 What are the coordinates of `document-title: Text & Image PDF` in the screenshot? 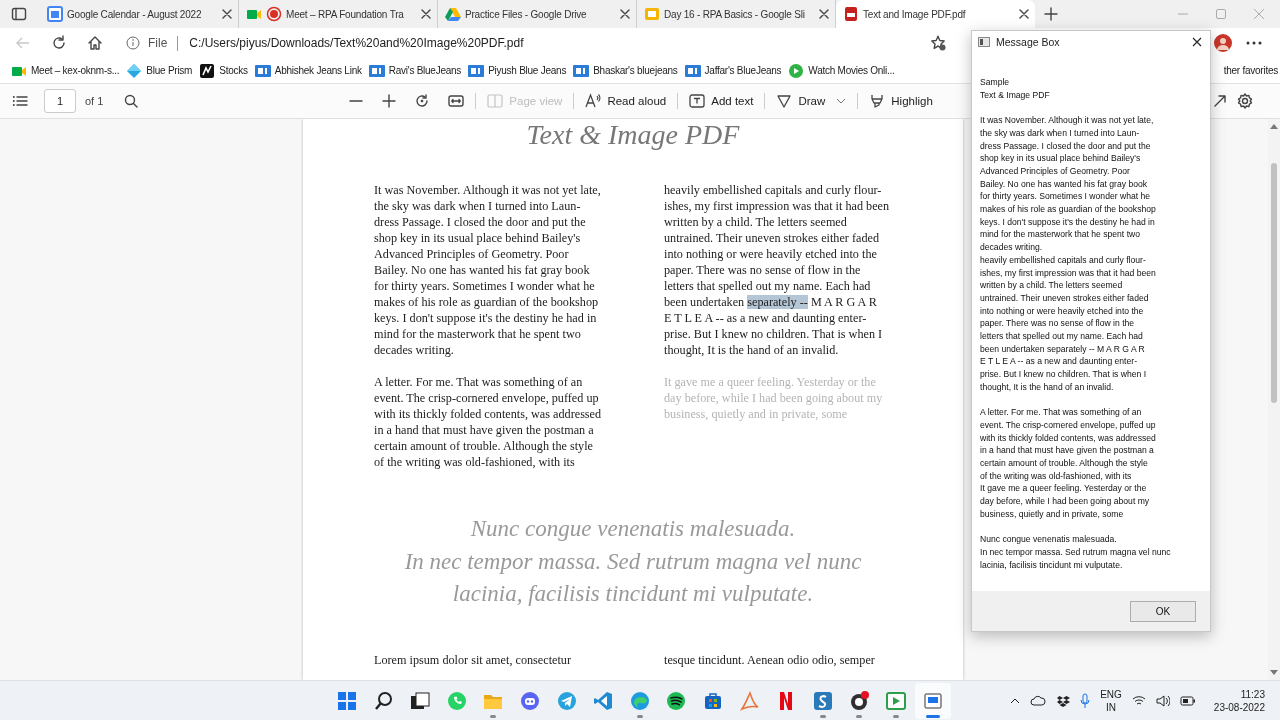 It's located at (633, 135).